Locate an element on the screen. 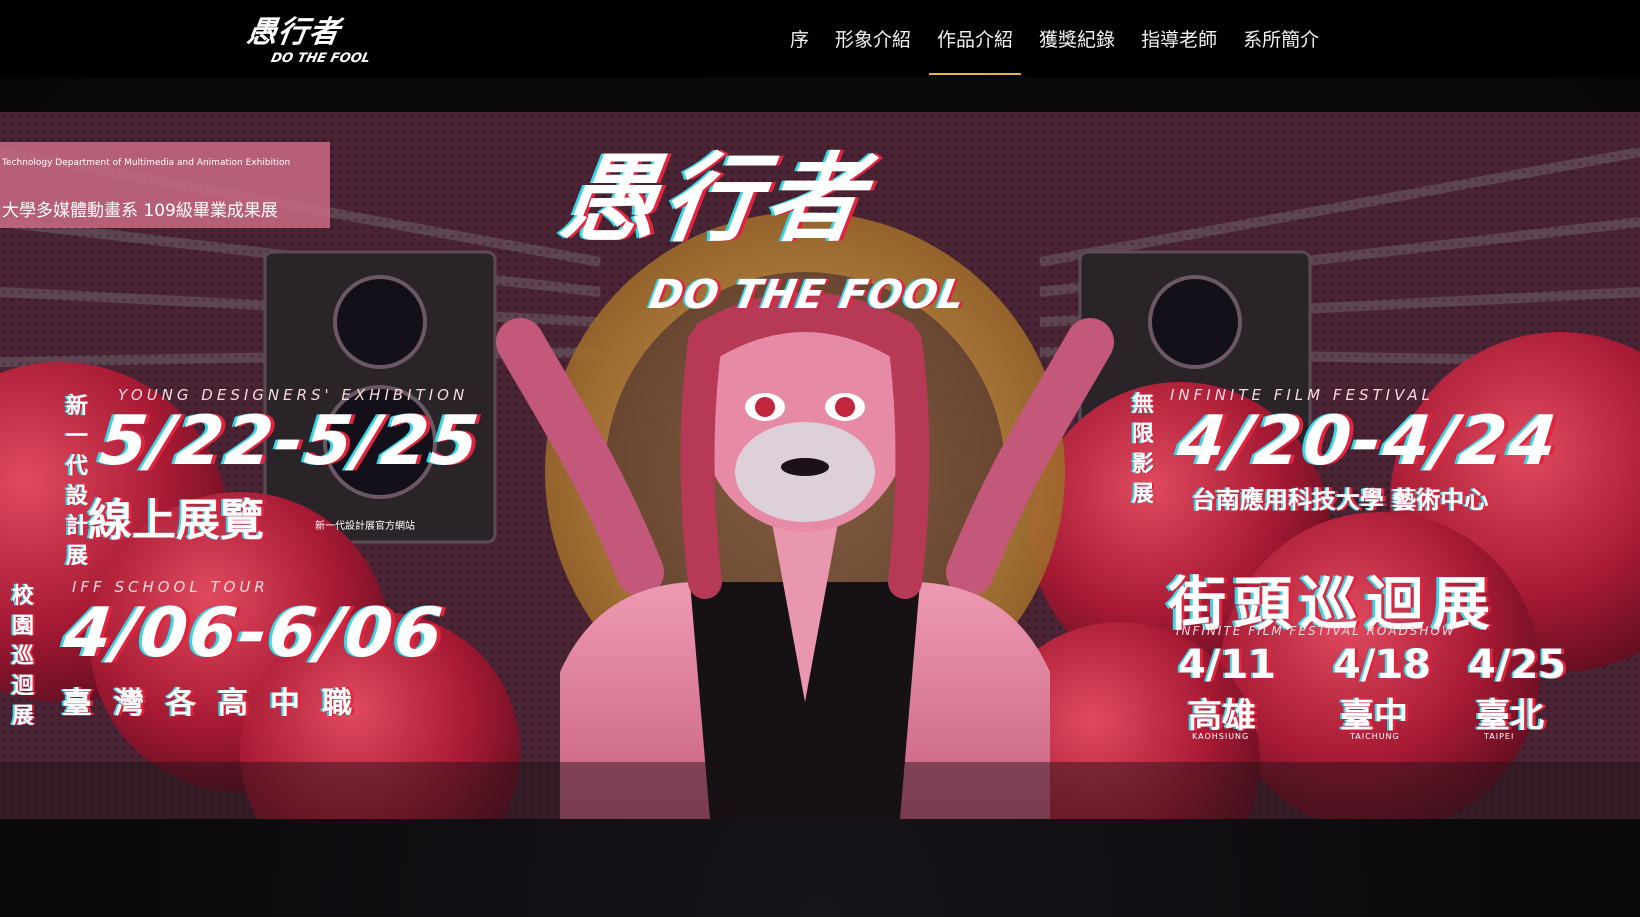  banner-title-zh: 愚行者 is located at coordinates (715, 199).